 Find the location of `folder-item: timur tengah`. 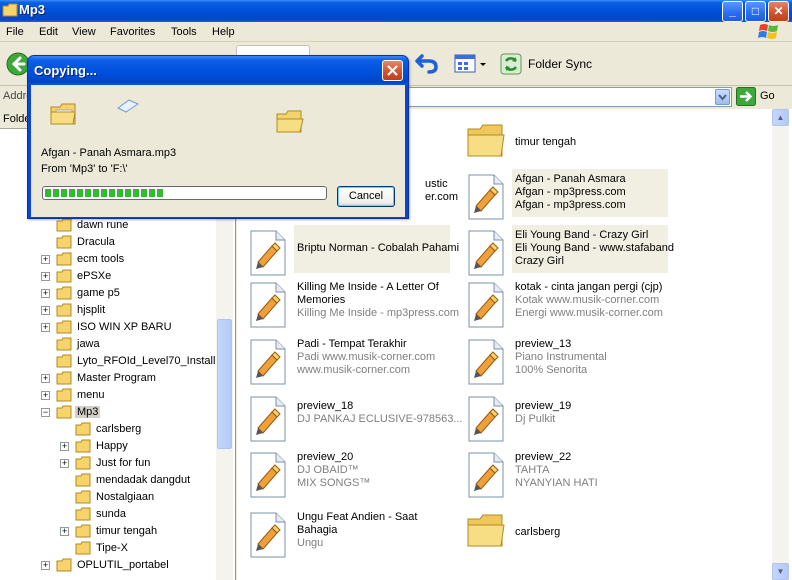

folder-item: timur tengah is located at coordinates (563, 143).